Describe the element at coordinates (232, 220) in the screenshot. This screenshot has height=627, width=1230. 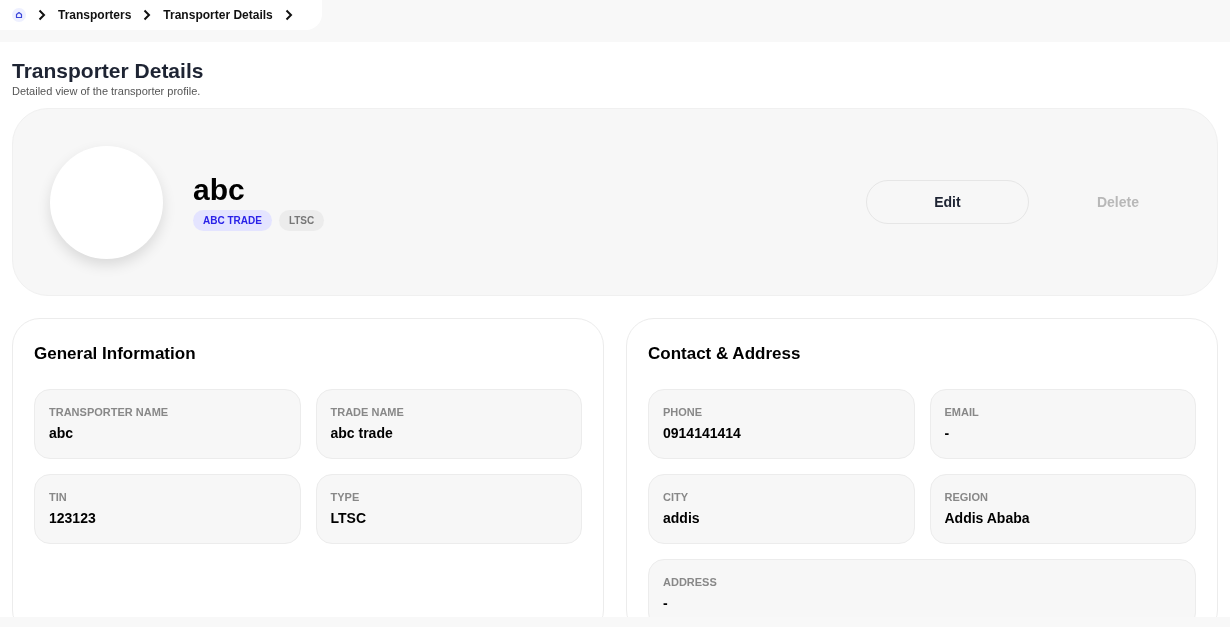
I see `badge: ABC TRADE` at that location.